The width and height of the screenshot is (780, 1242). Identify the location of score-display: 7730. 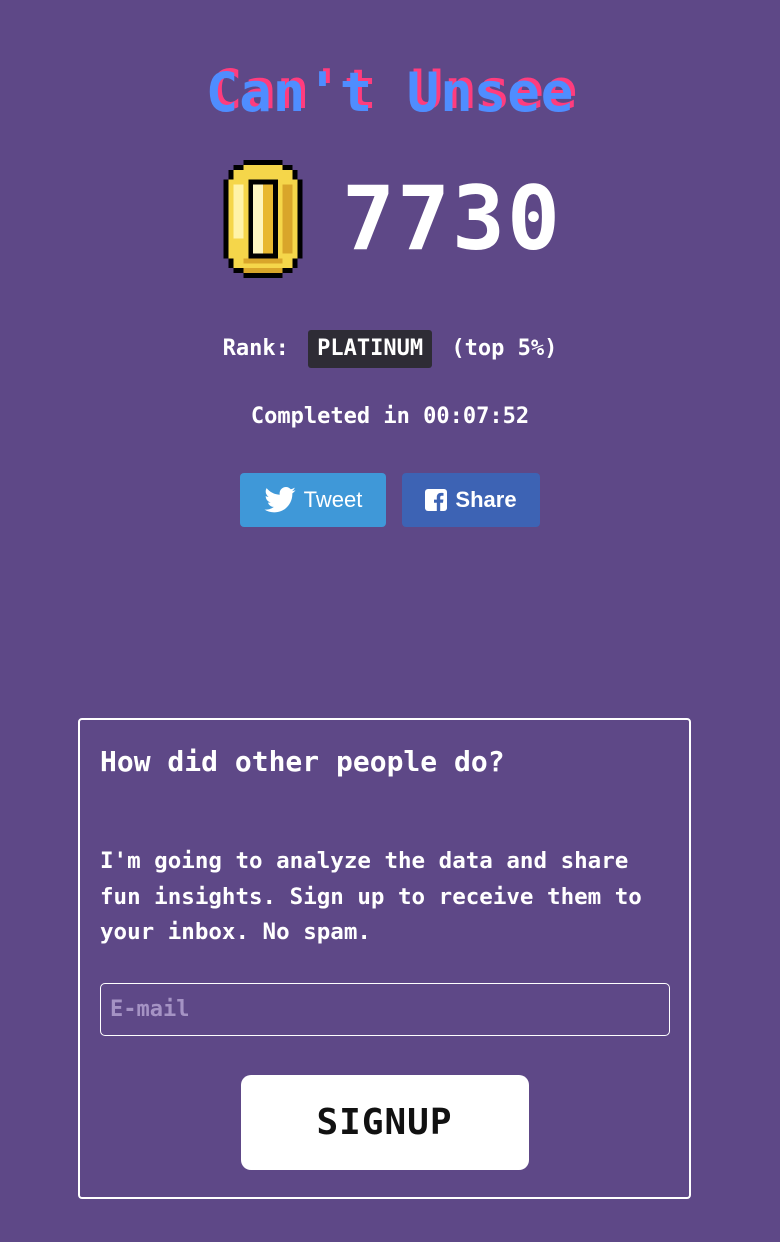
(390, 219).